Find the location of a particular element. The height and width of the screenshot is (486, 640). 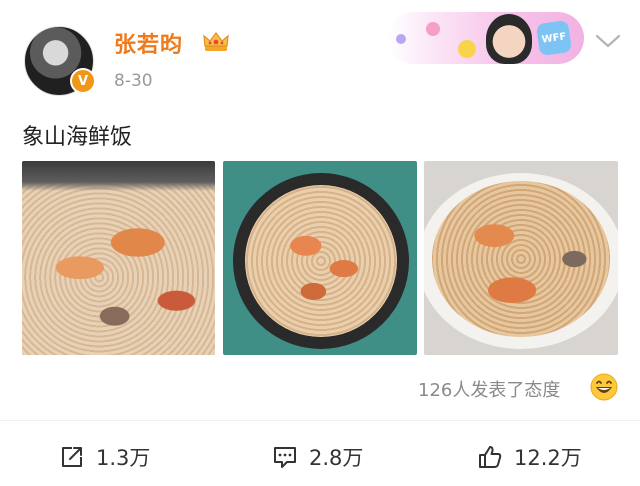

like-button: 12.2万 is located at coordinates (529, 457).